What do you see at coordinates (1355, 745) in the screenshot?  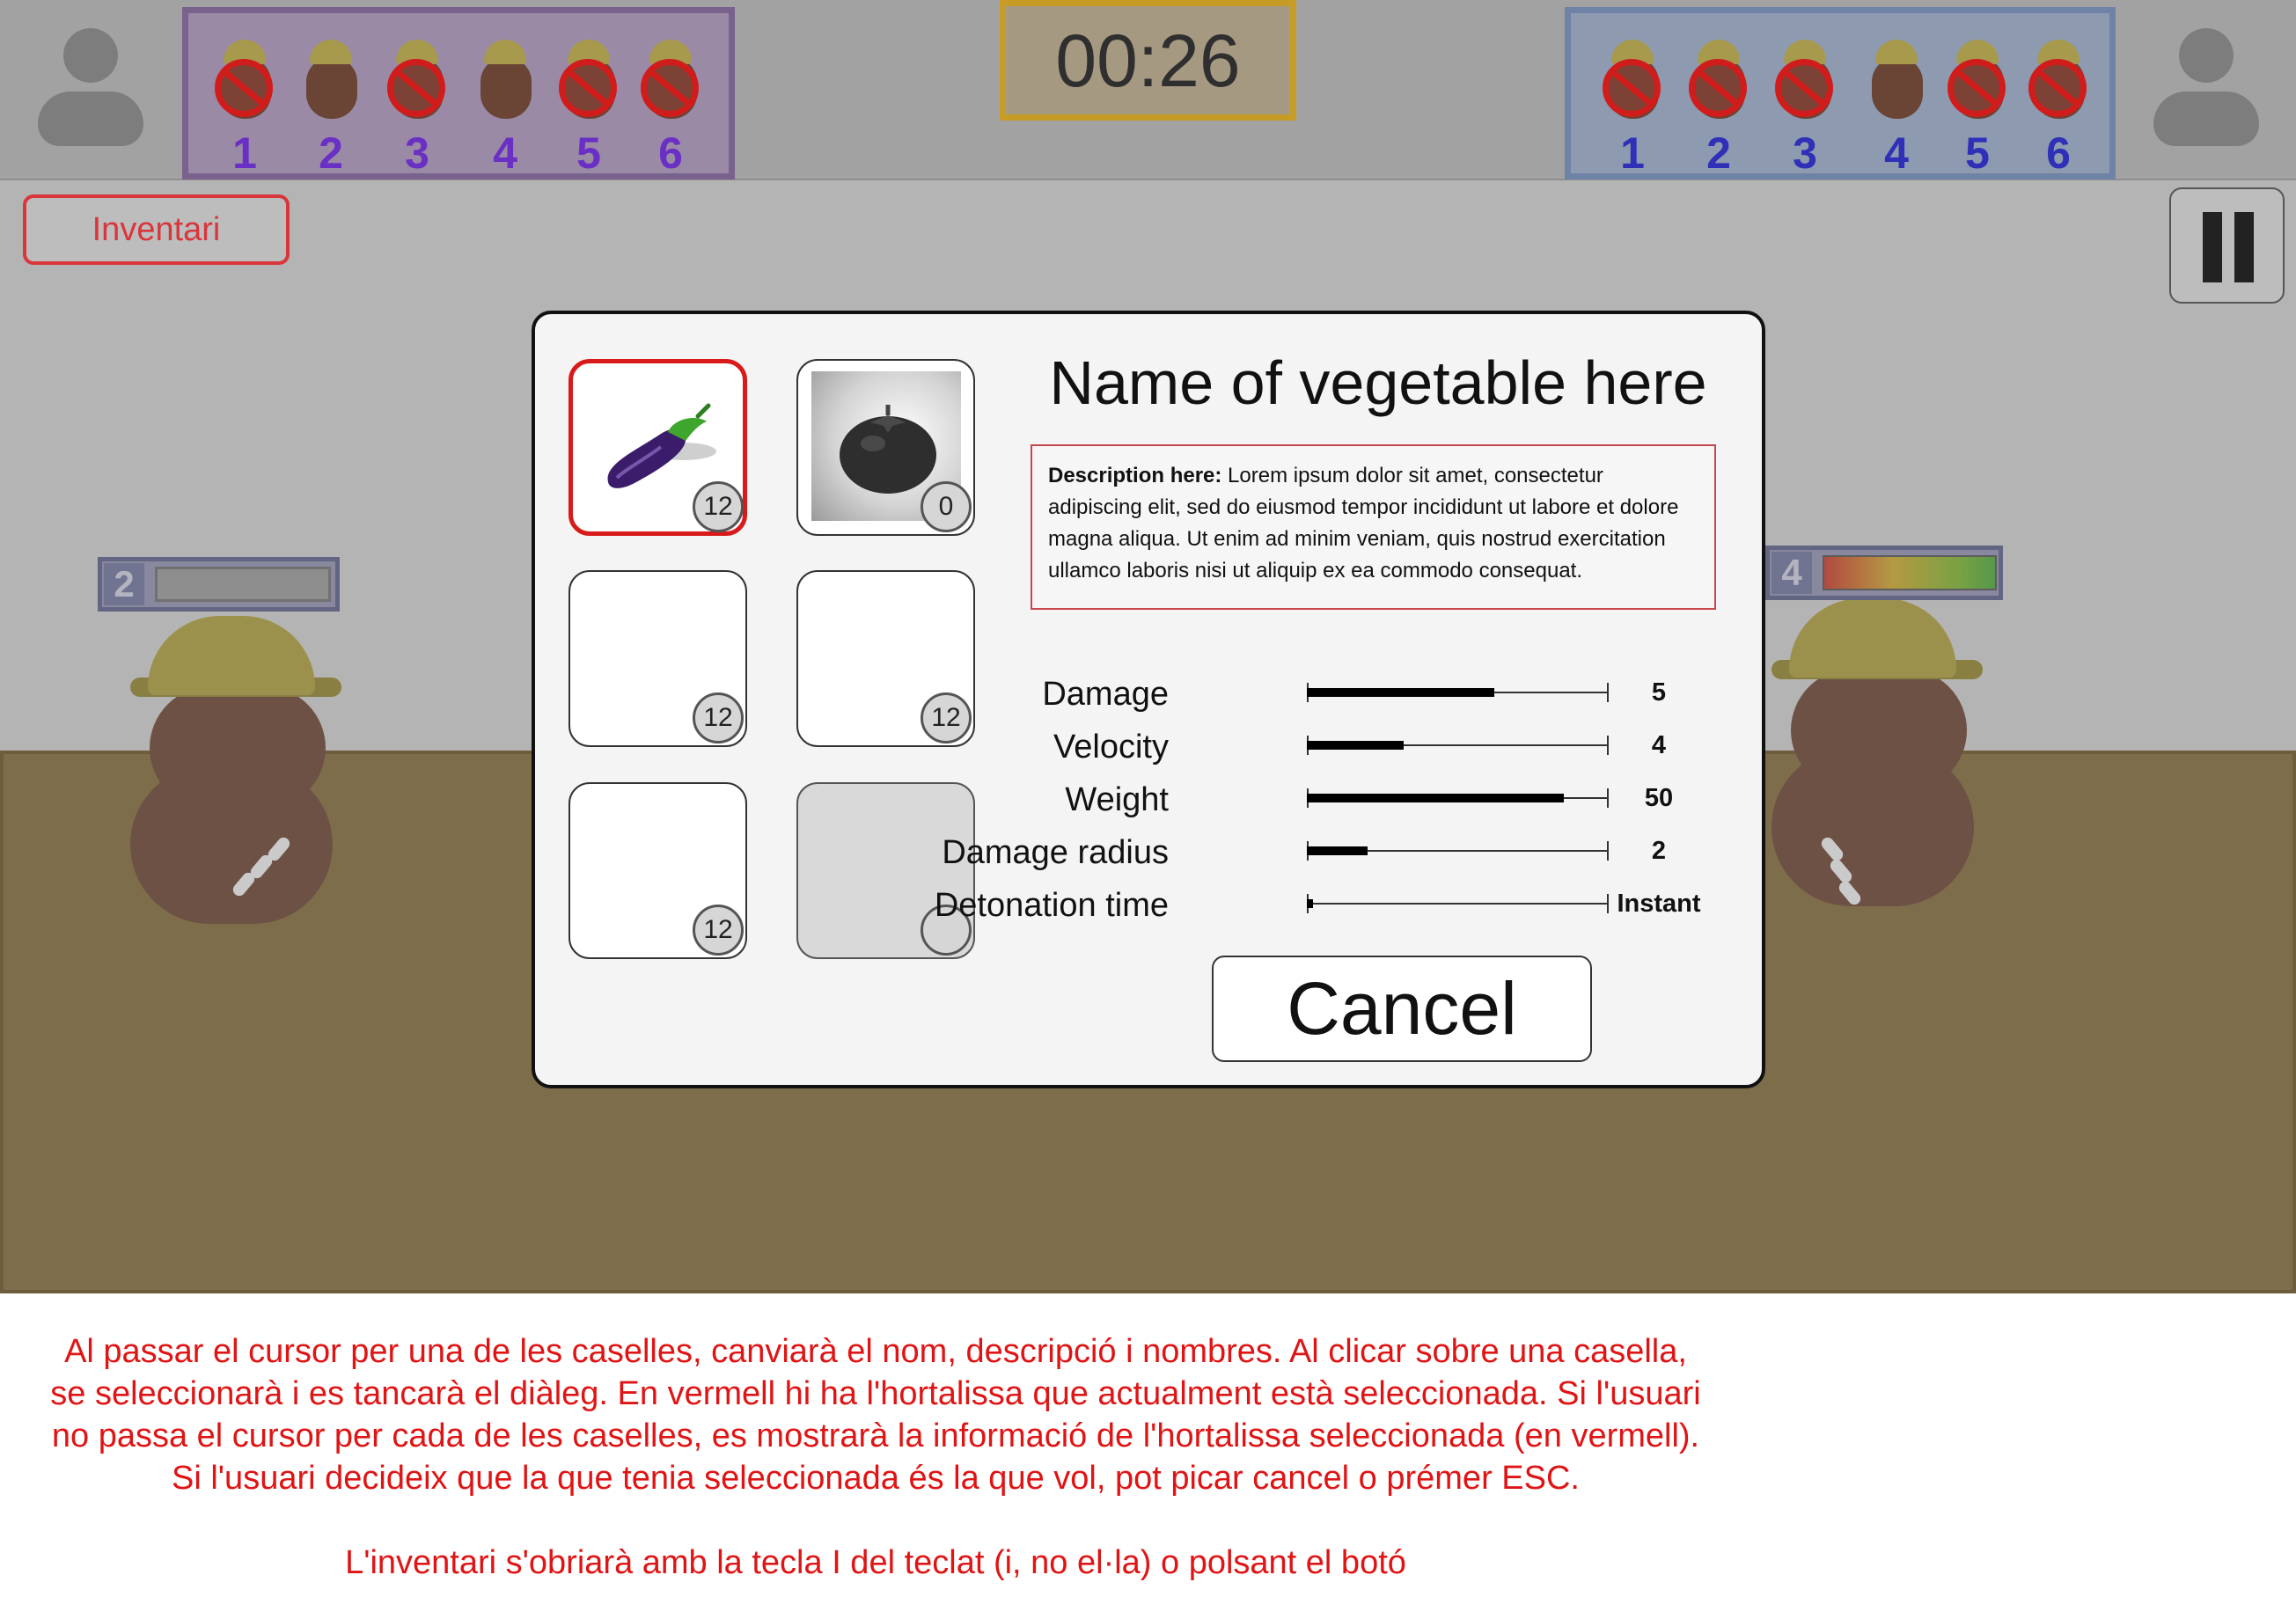 I see `stat-fill-velocity` at bounding box center [1355, 745].